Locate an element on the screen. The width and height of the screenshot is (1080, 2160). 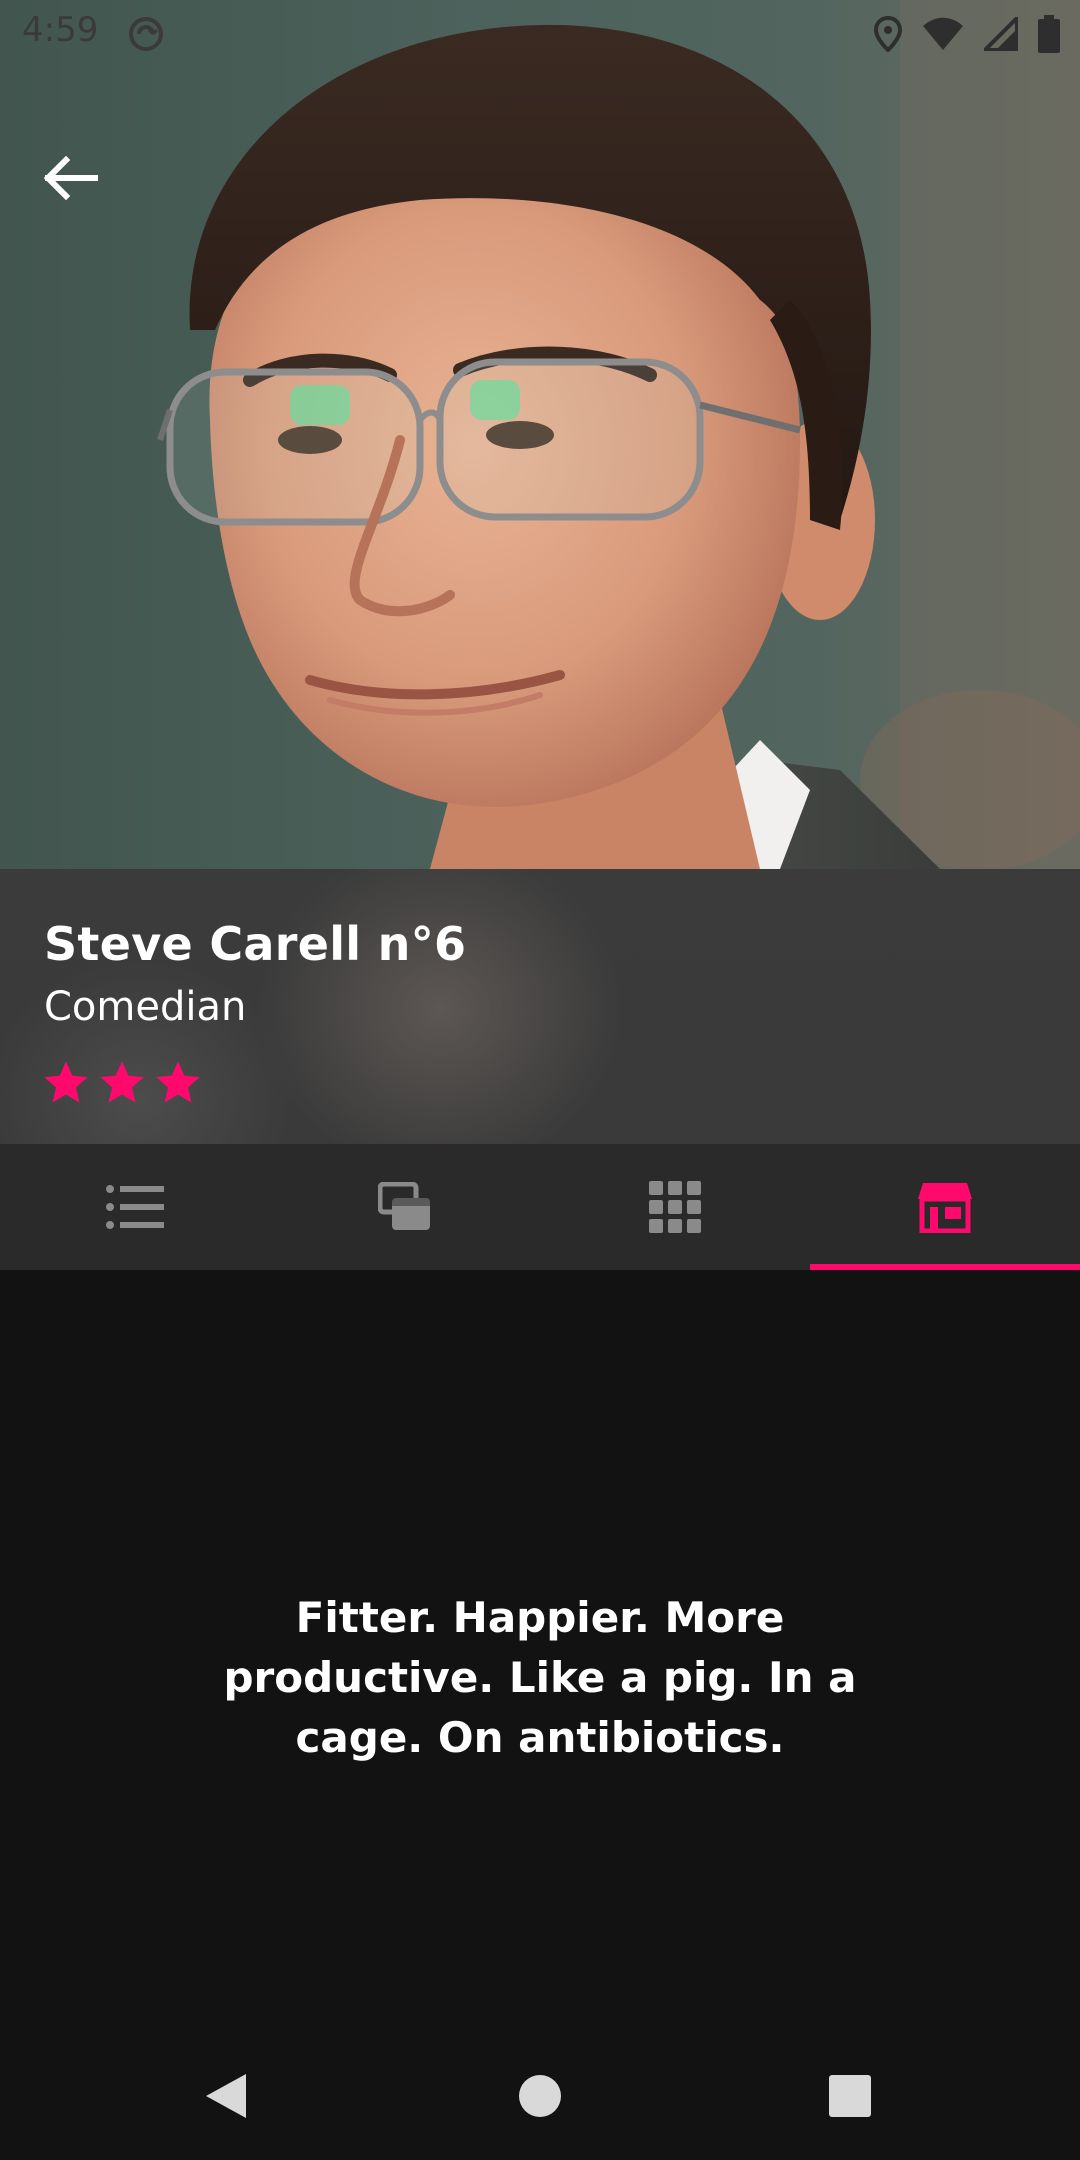
grid-icon is located at coordinates (675, 1207).